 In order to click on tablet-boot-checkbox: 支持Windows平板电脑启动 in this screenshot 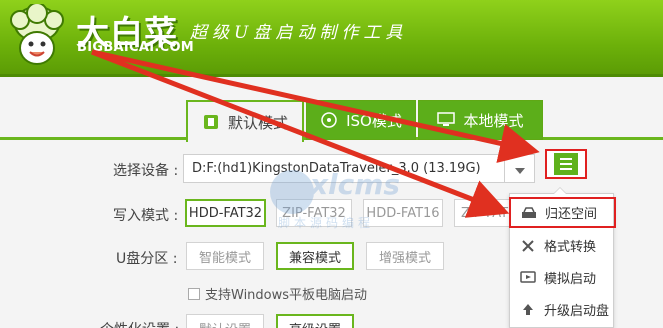, I will do `click(277, 293)`.